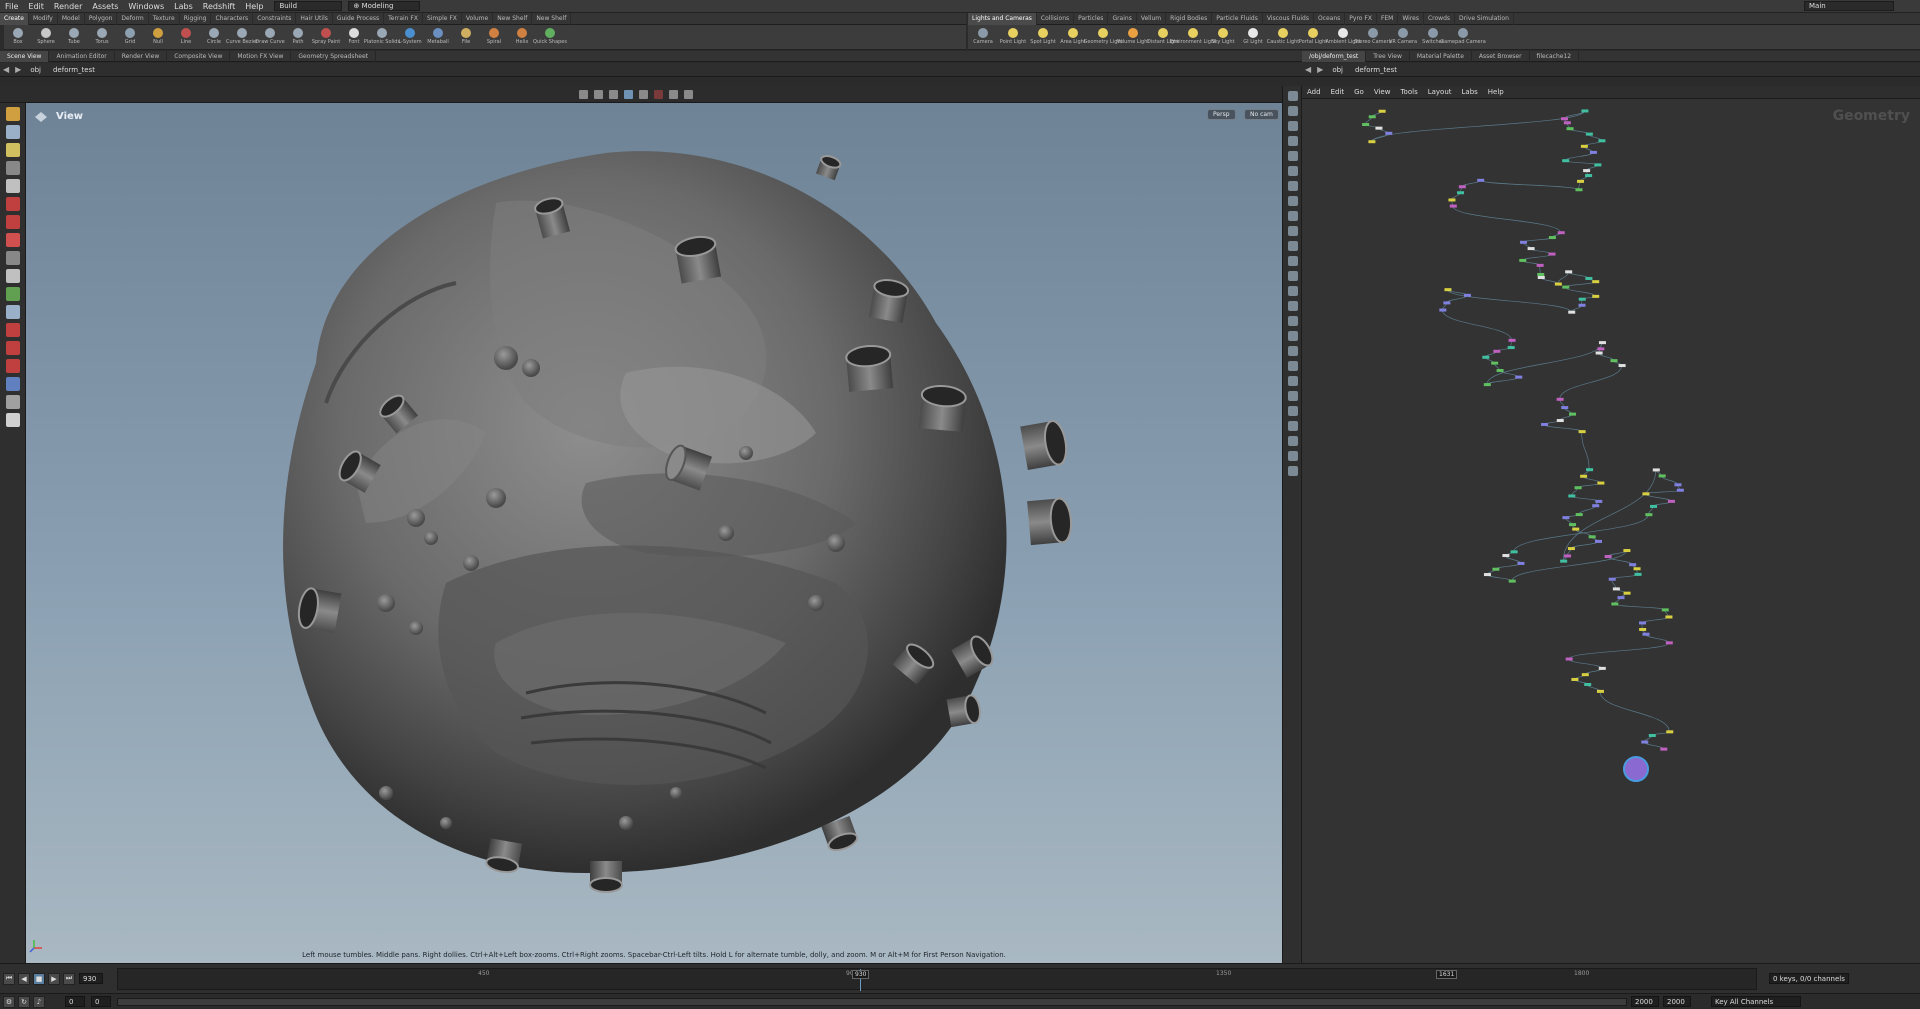  What do you see at coordinates (359, 18) in the screenshot?
I see `shelf-tab: Guide Process` at bounding box center [359, 18].